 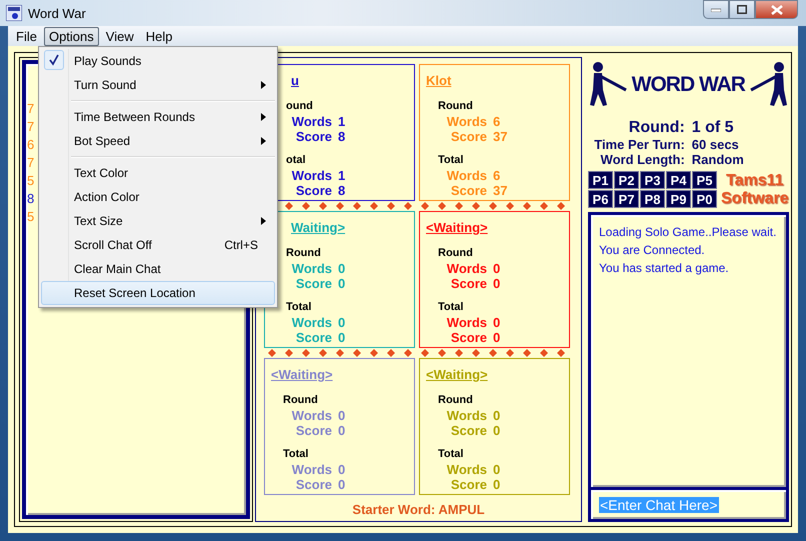 I want to click on minimize-button, so click(x=716, y=9).